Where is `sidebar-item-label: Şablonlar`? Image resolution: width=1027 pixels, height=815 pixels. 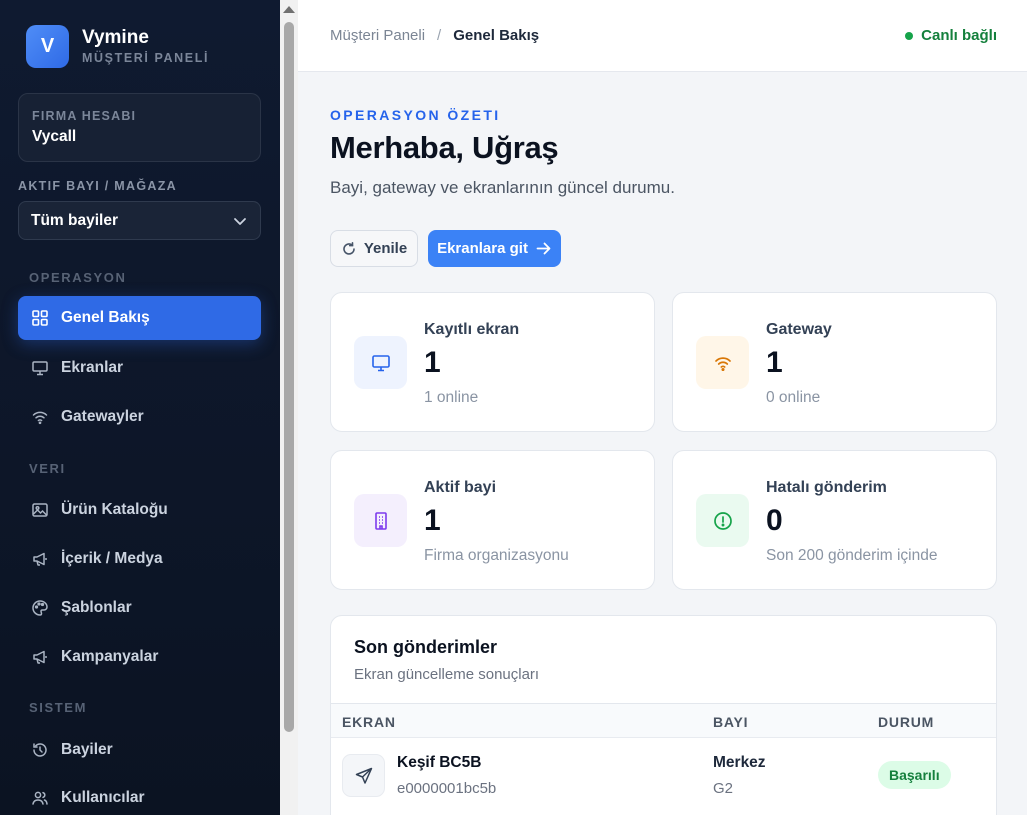 sidebar-item-label: Şablonlar is located at coordinates (96, 607).